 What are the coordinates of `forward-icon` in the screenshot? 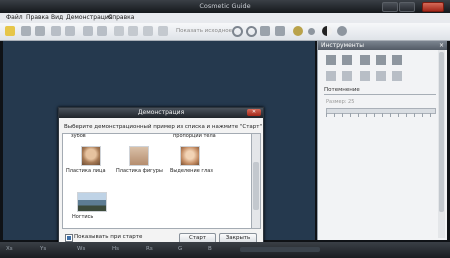 It's located at (40, 31).